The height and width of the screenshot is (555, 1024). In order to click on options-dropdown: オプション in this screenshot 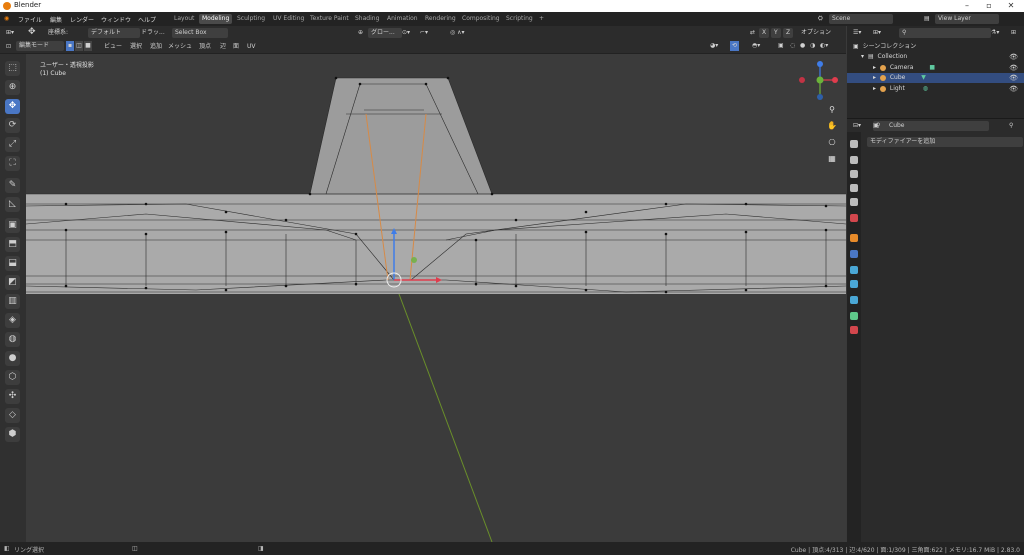, I will do `click(816, 33)`.